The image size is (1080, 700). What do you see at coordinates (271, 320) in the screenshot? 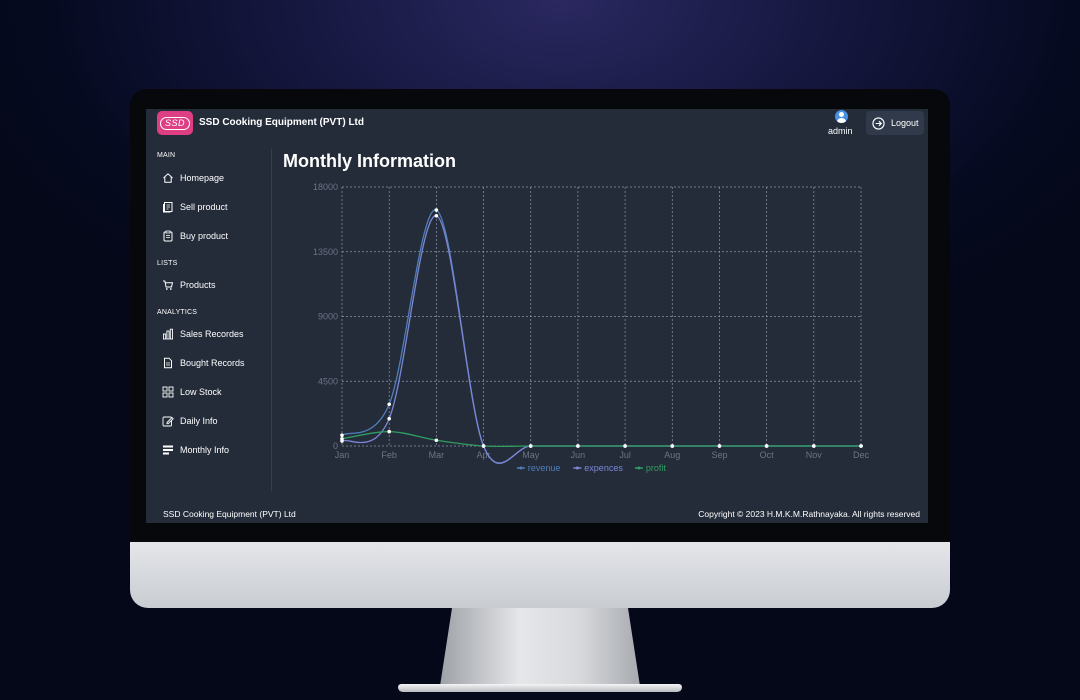
I see `sidebar-divider` at bounding box center [271, 320].